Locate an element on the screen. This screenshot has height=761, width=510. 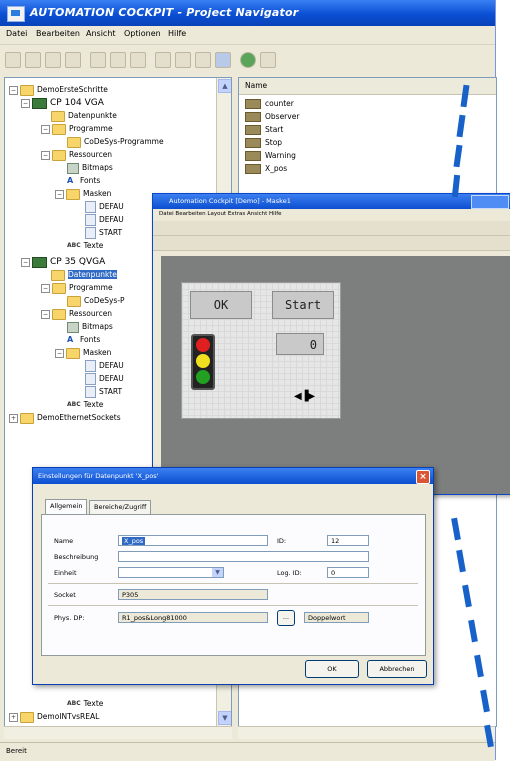
globe-icon is located at coordinates (248, 60).